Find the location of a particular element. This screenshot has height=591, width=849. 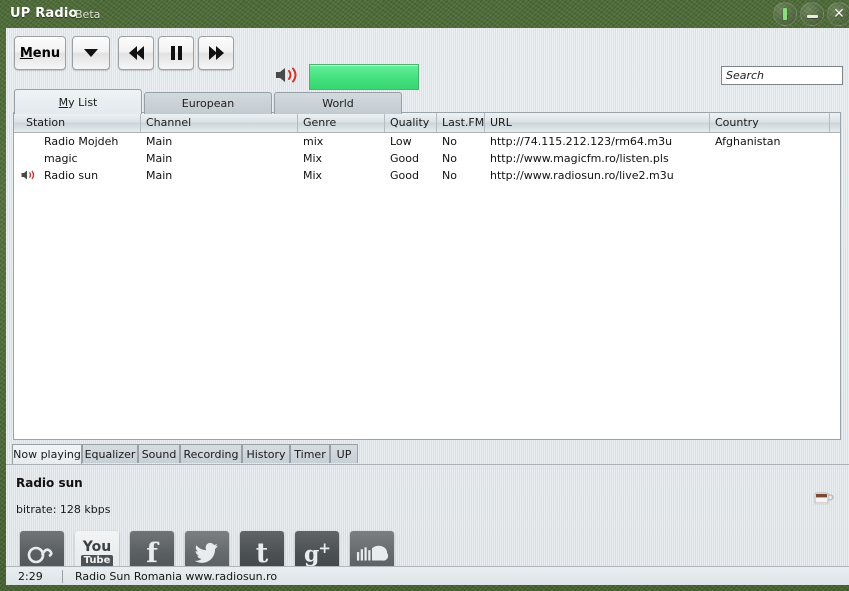

tab-label: Recording is located at coordinates (211, 454).